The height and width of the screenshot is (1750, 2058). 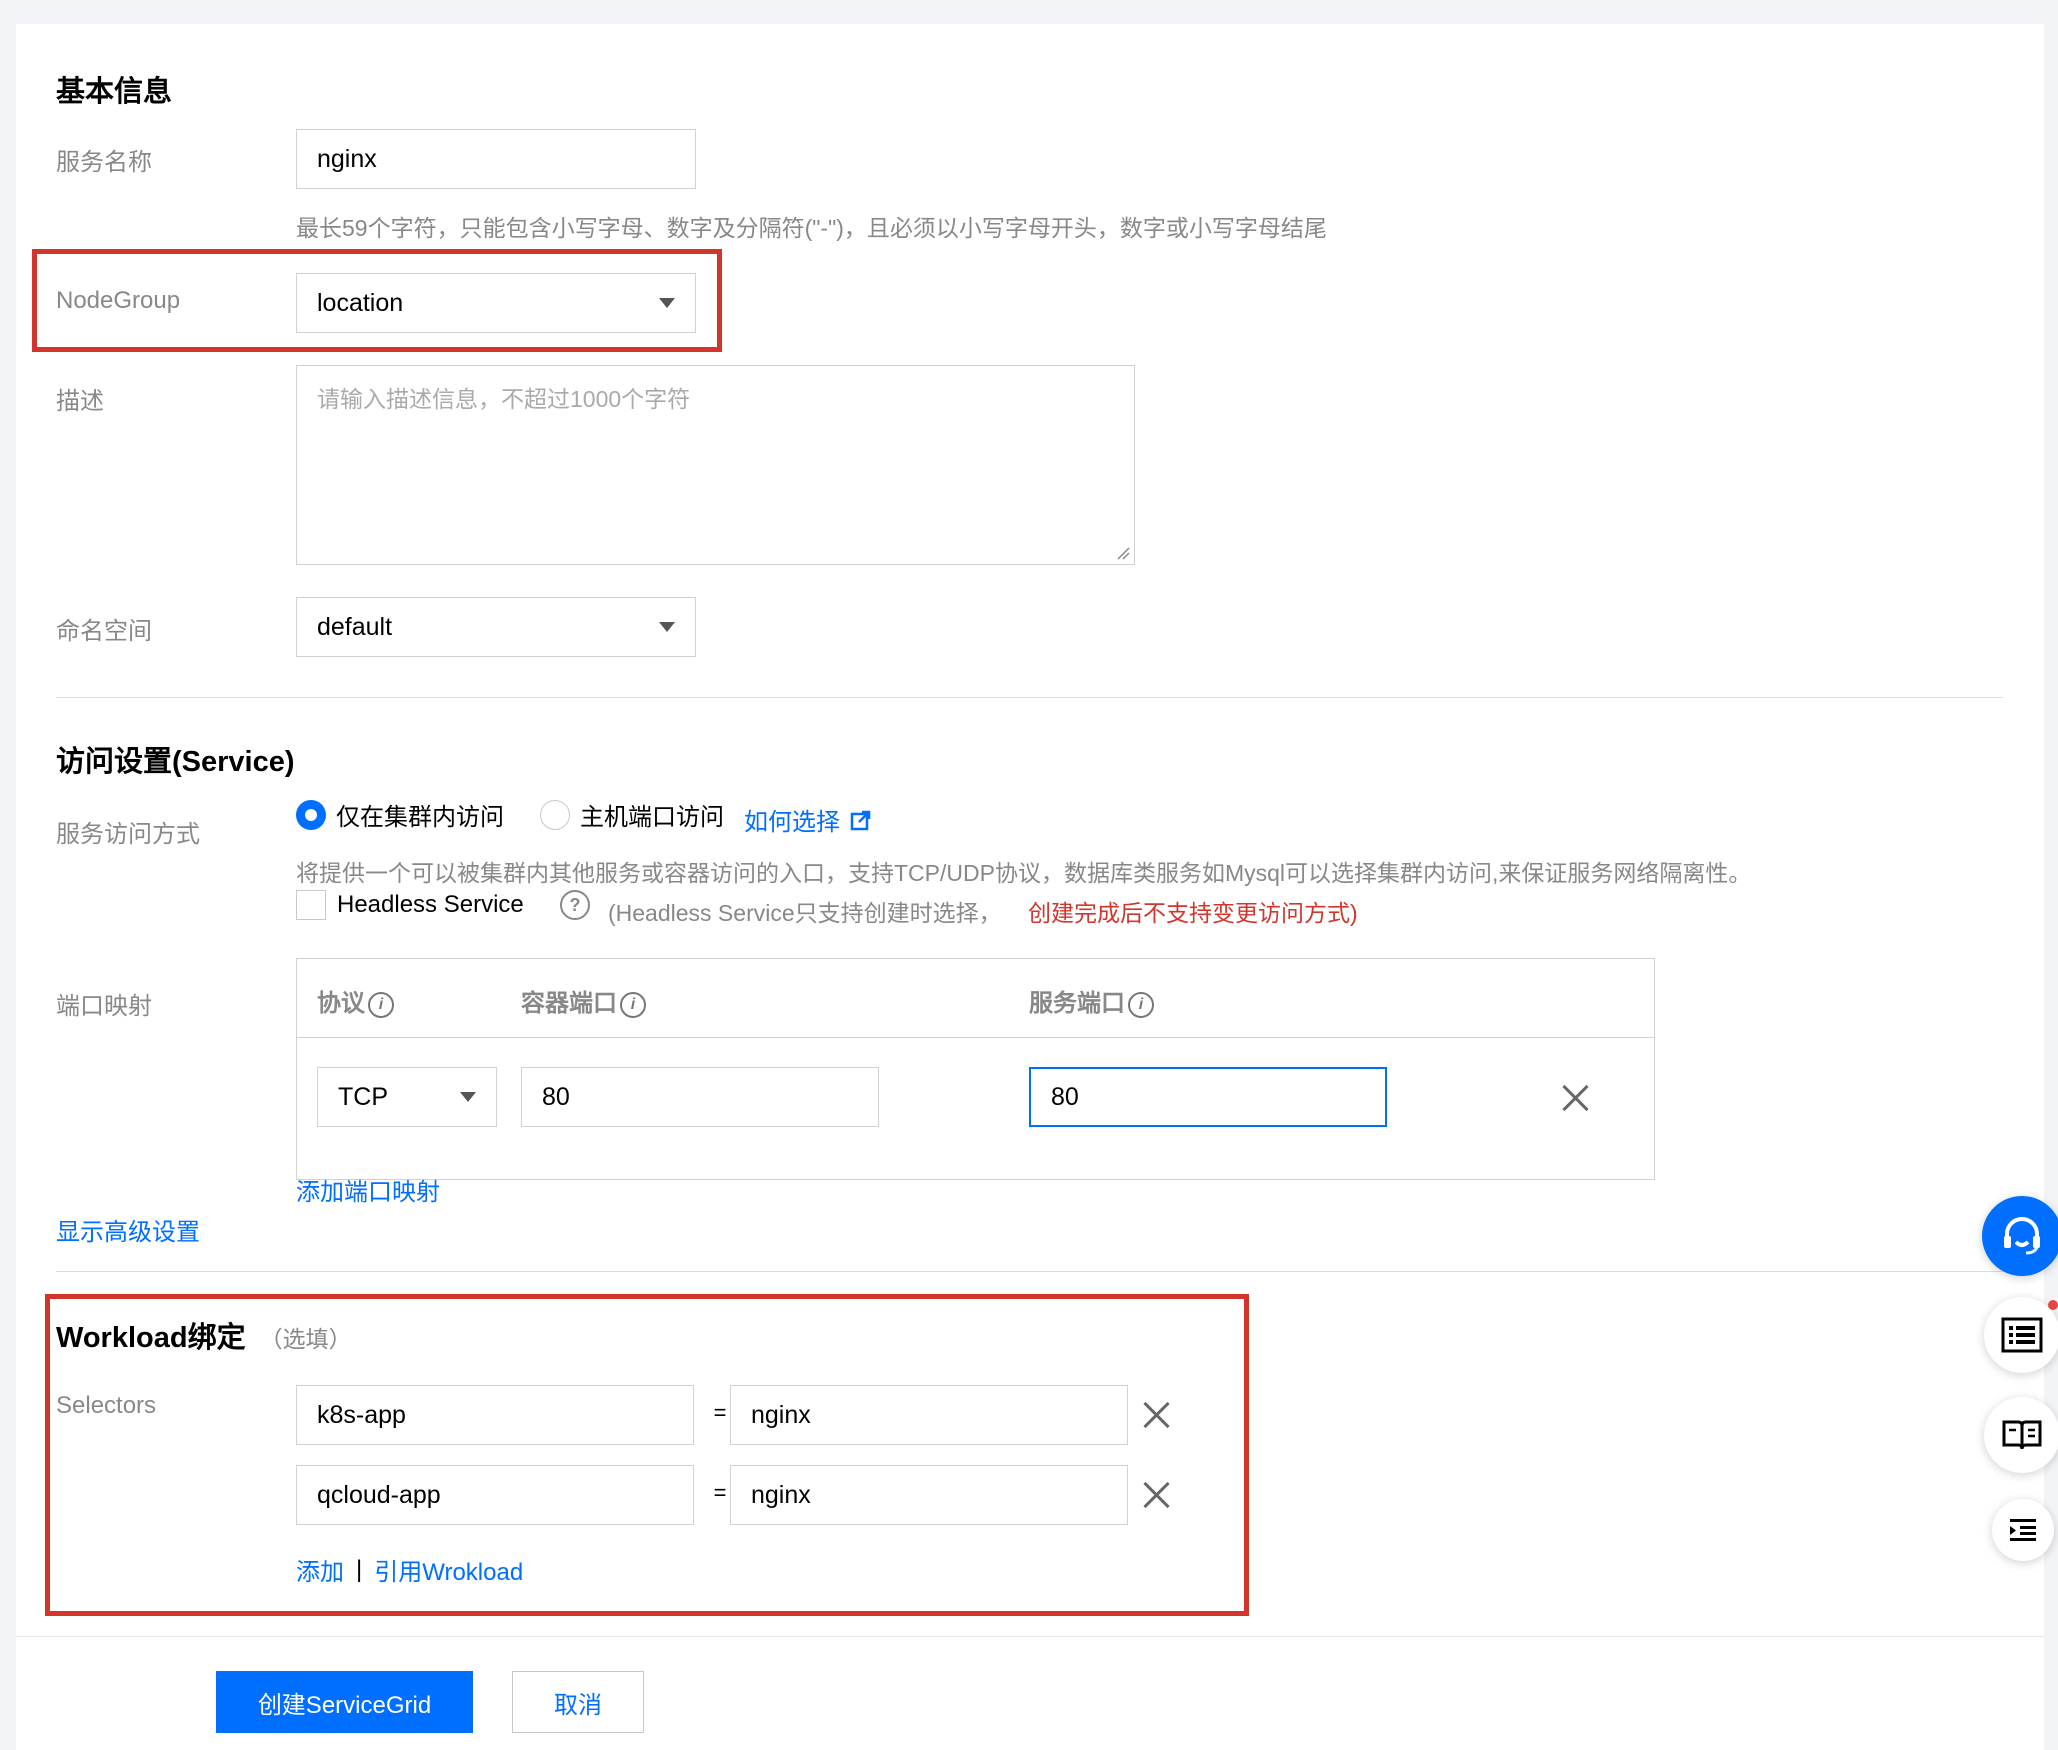 What do you see at coordinates (363, 1096) in the screenshot?
I see `protocol-value: TCP` at bounding box center [363, 1096].